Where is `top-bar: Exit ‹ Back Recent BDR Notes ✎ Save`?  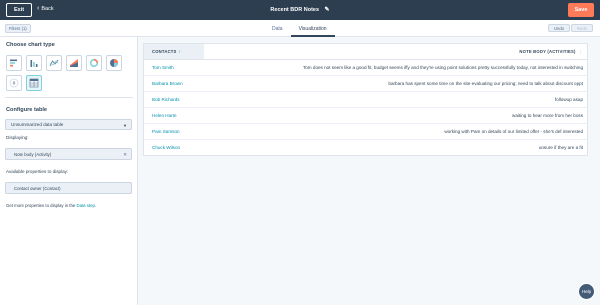
top-bar: Exit ‹ Back Recent BDR Notes ✎ Save is located at coordinates (300, 10).